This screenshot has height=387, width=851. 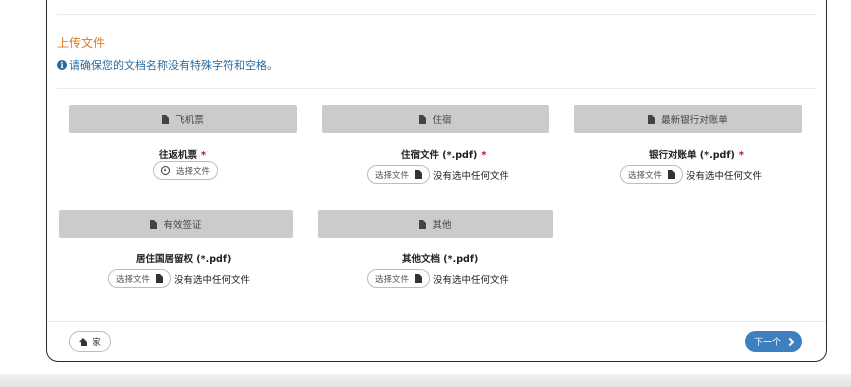 I want to click on field-label-text: 住宿文件 (*.pdf), so click(x=439, y=155).